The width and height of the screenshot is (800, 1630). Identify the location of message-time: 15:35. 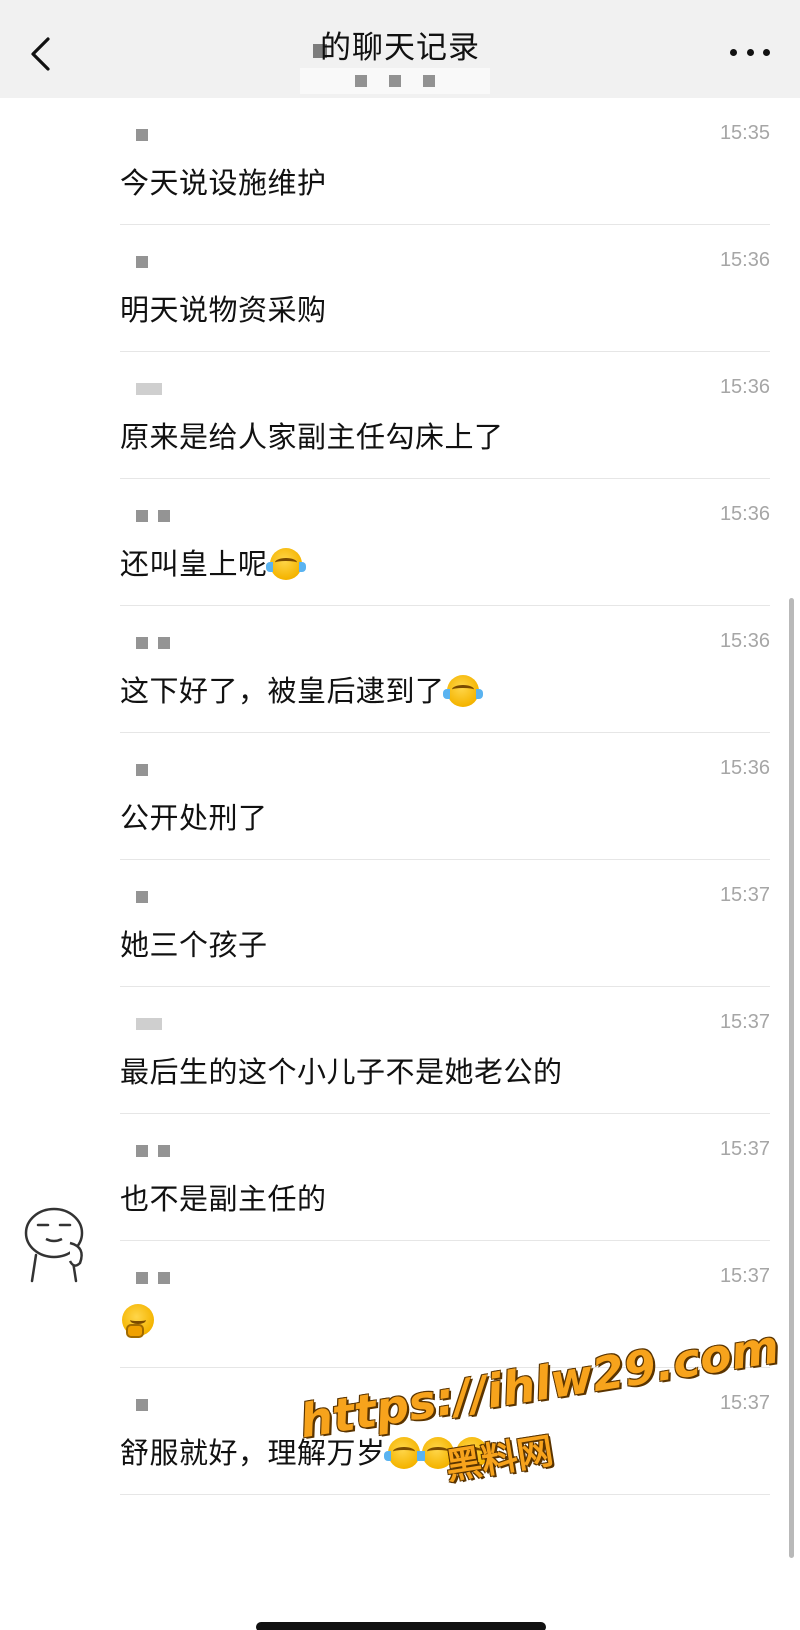
(744, 133).